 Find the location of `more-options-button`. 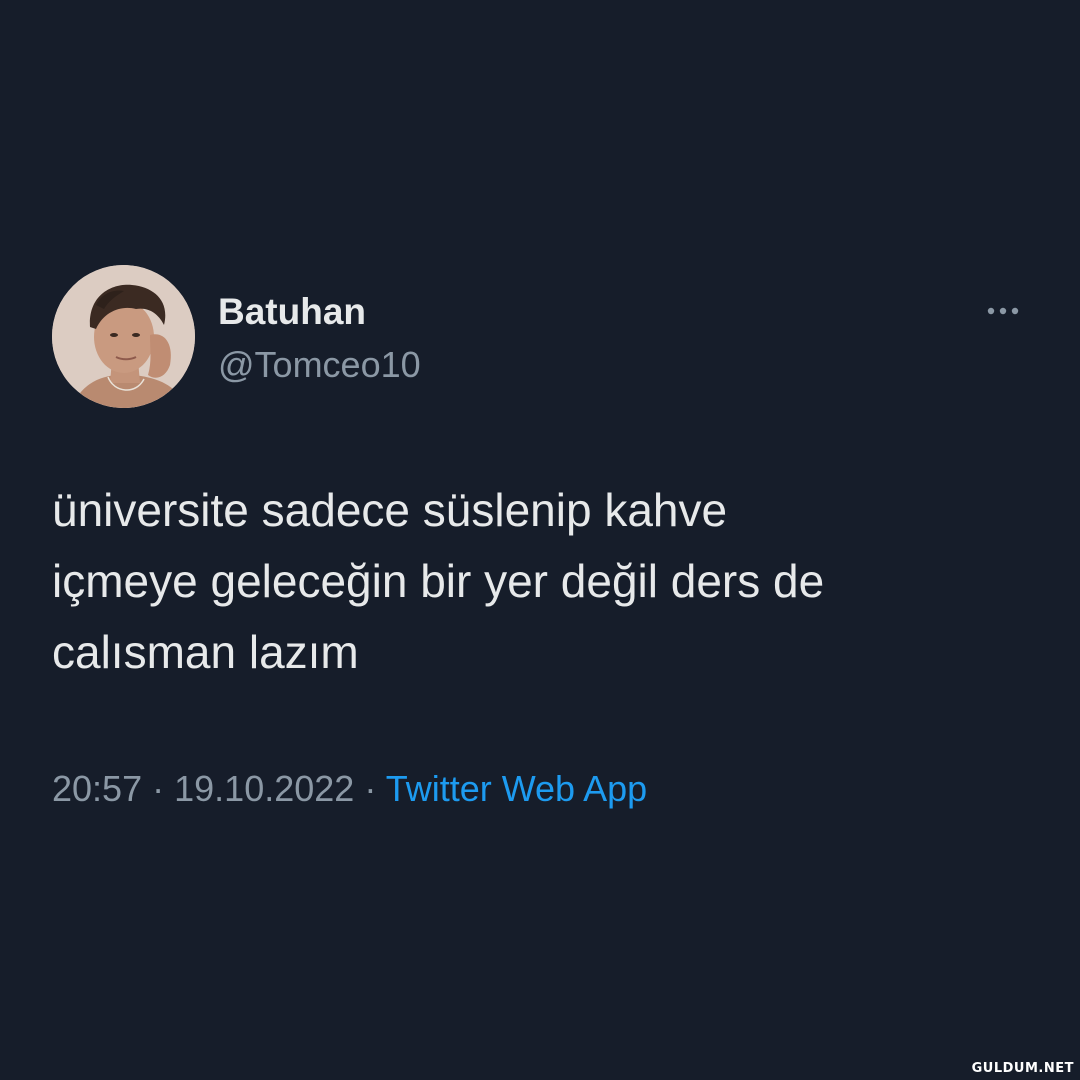

more-options-button is located at coordinates (1003, 311).